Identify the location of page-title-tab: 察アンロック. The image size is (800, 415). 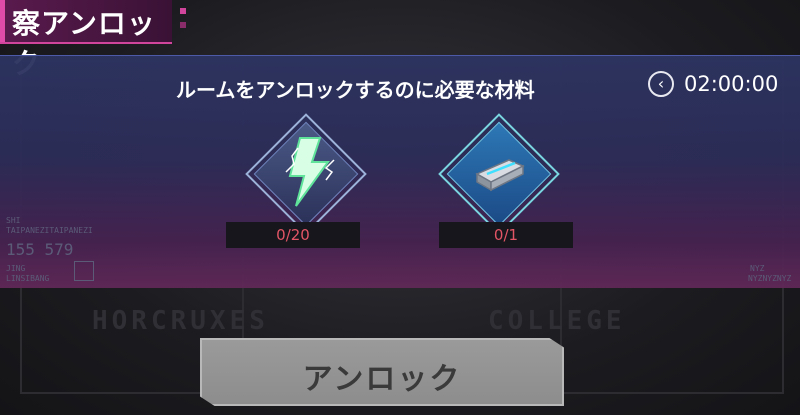
(86, 40).